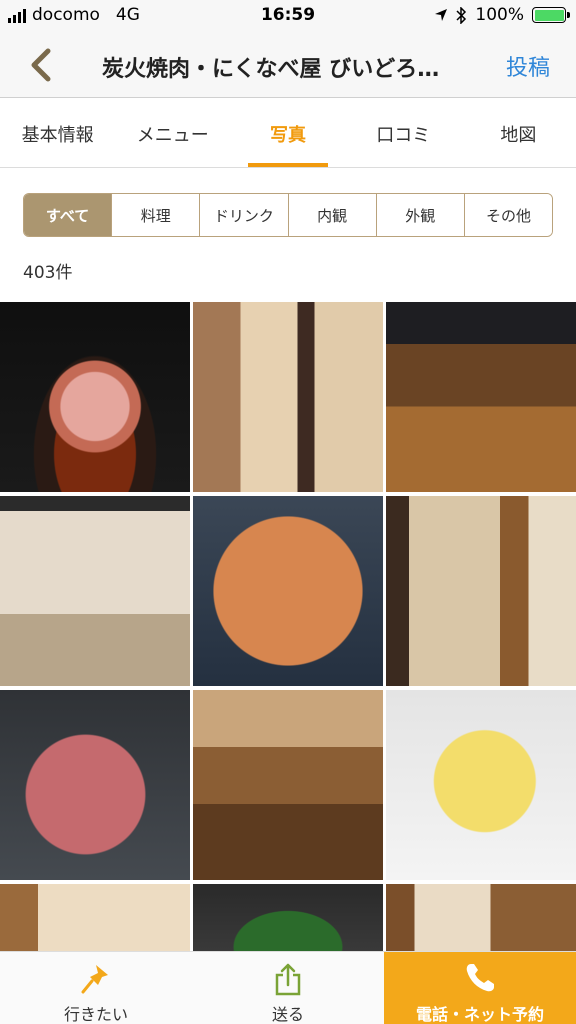 This screenshot has height=1024, width=576. I want to click on battery-percent: 100%, so click(499, 15).